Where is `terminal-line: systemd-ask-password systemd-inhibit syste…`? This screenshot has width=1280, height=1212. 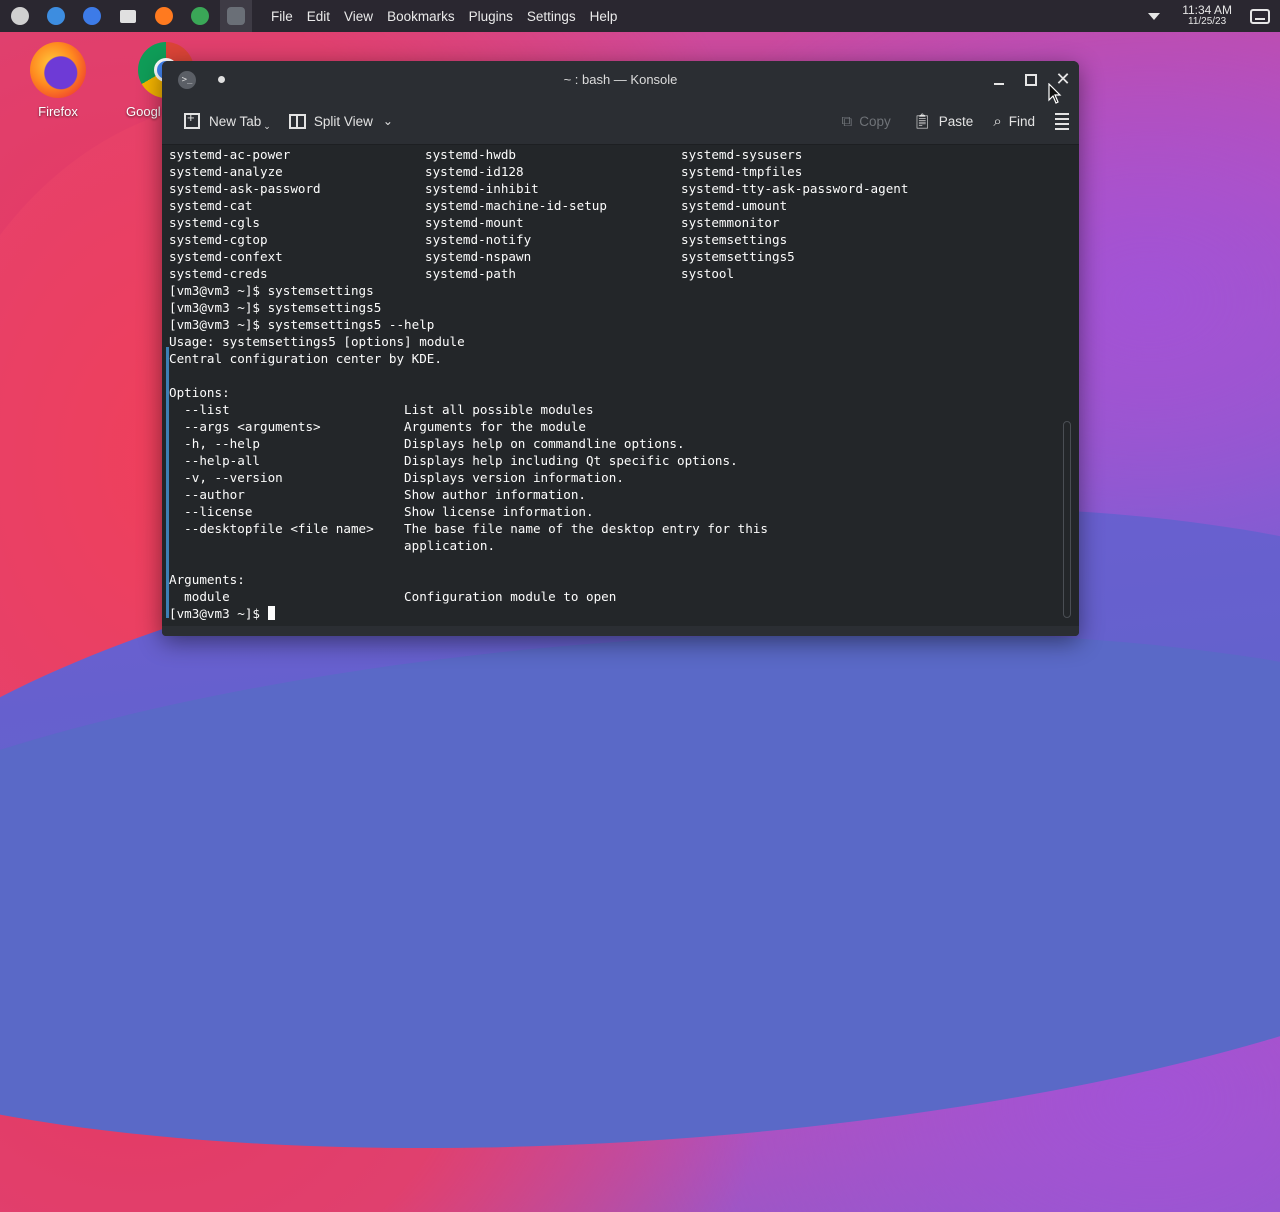
terminal-line: systemd-ask-password systemd-inhibit syste… is located at coordinates (538, 188).